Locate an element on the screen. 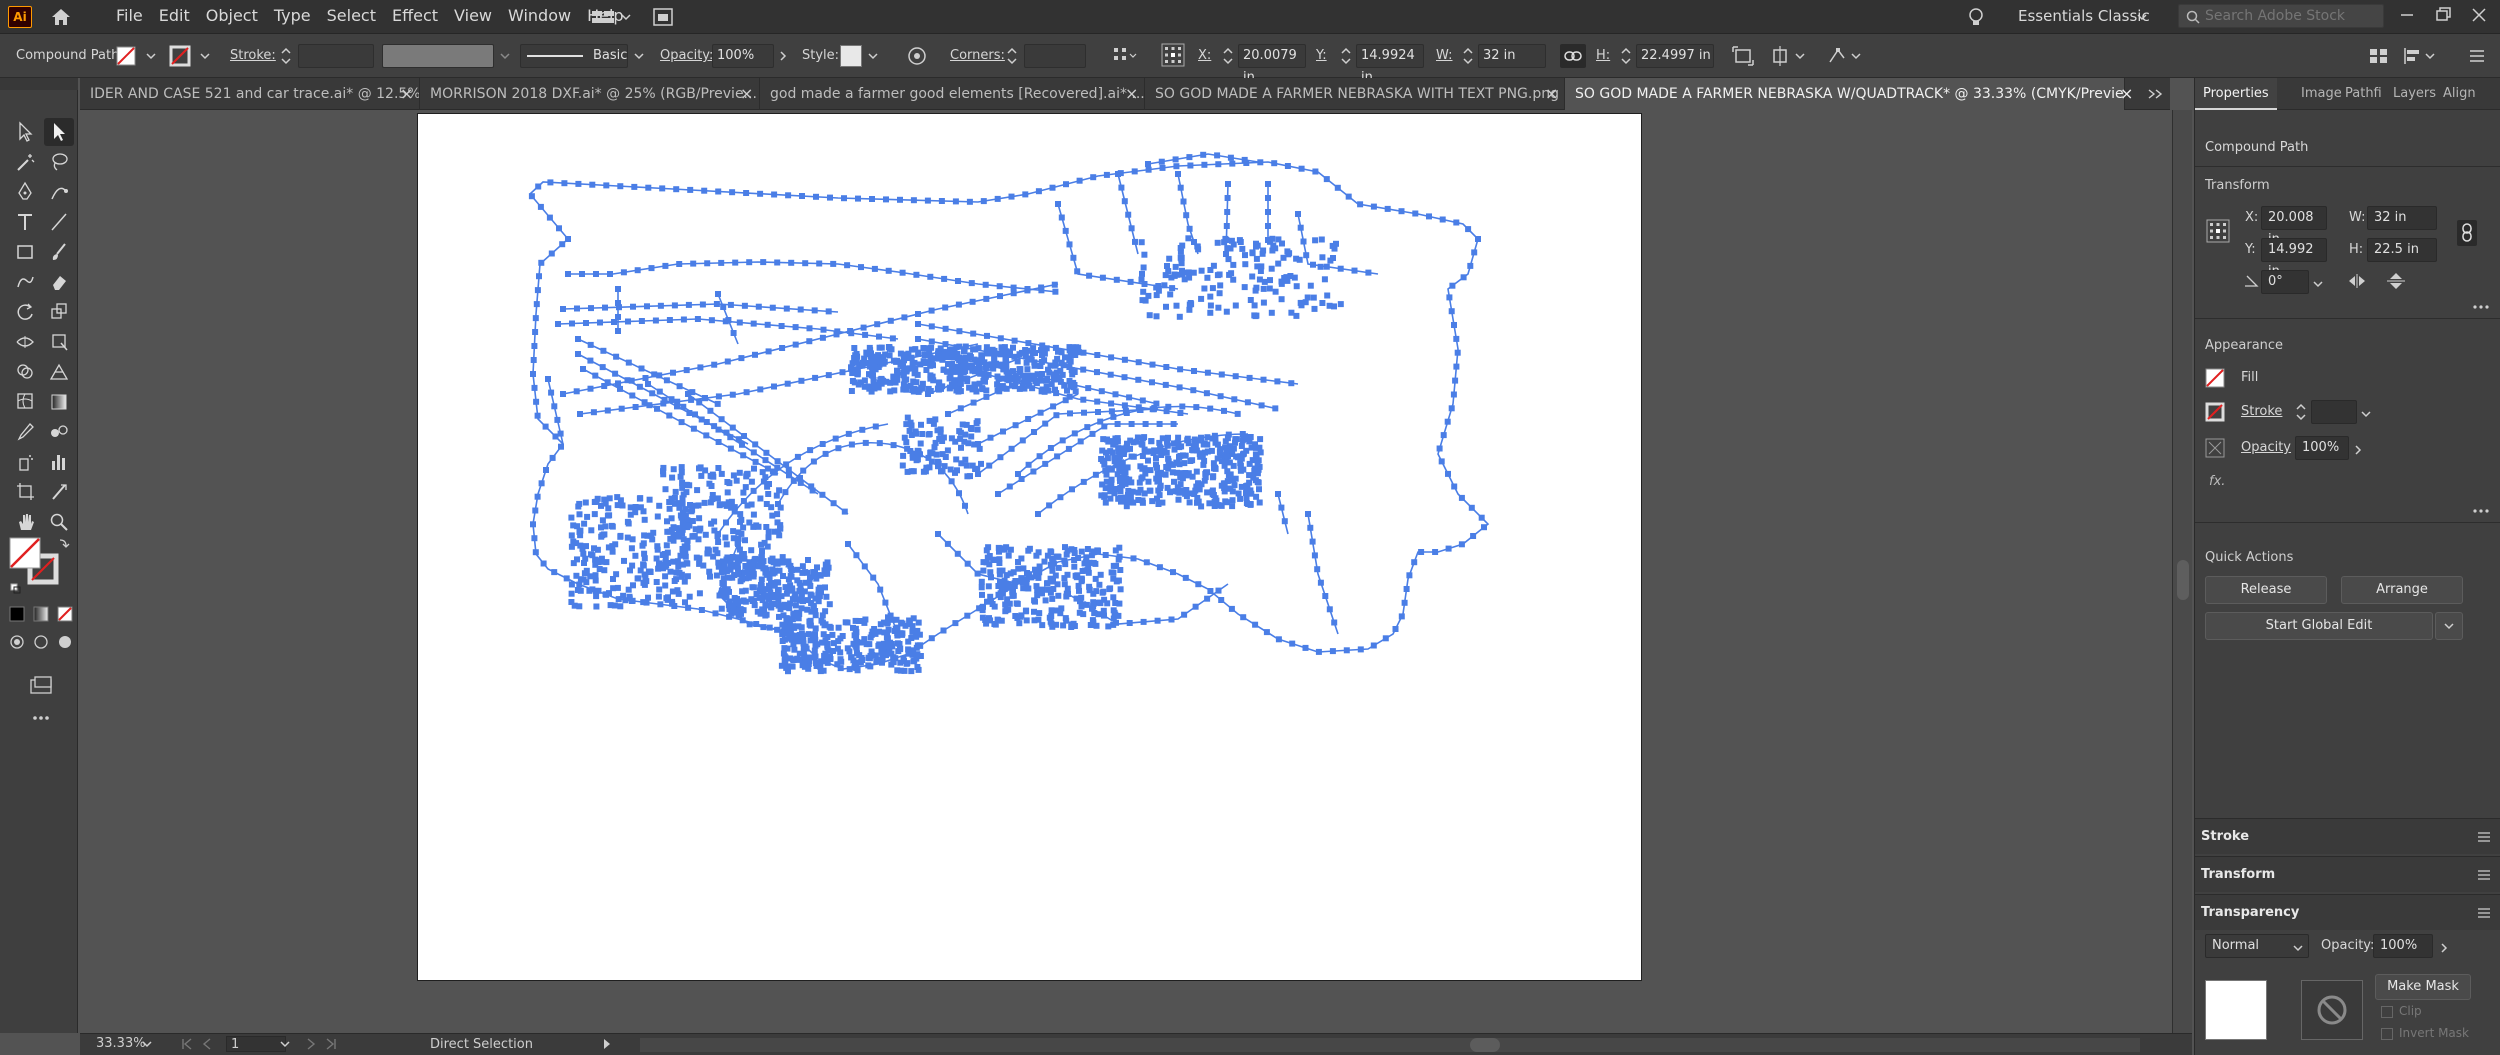 The image size is (2500, 1055). scale-tool-icon is located at coordinates (59, 312).